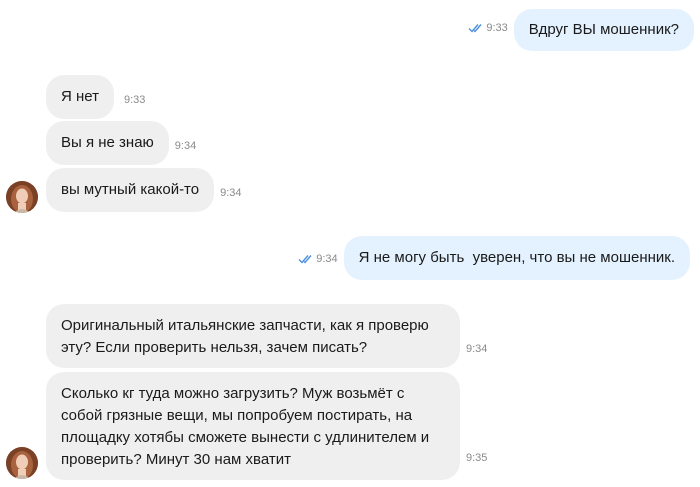 This screenshot has height=487, width=700. I want to click on message-time: 9:35, so click(477, 458).